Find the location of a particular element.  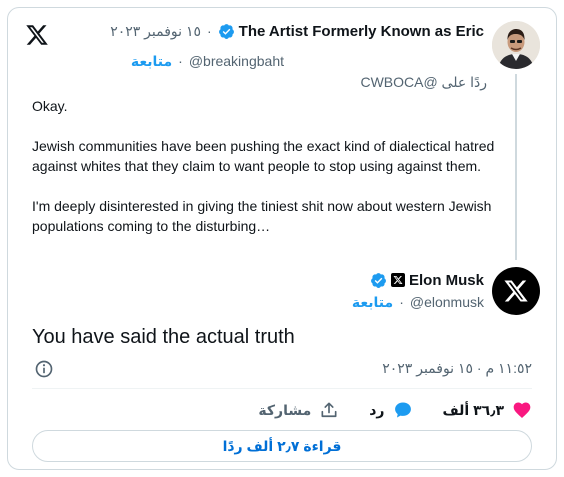

avatar-photo-icon is located at coordinates (516, 45).